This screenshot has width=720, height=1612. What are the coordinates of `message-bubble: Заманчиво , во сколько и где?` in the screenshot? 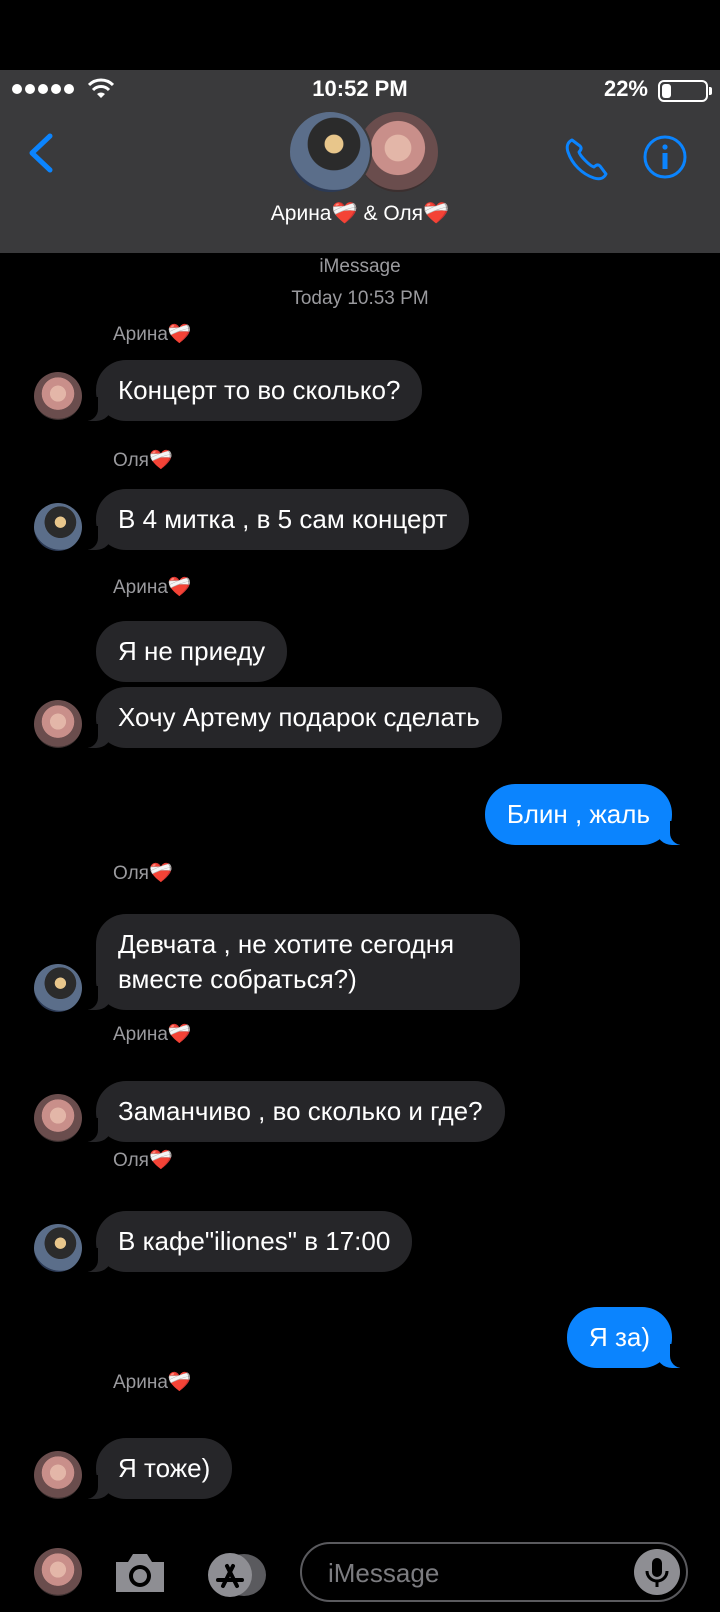 It's located at (294, 1111).